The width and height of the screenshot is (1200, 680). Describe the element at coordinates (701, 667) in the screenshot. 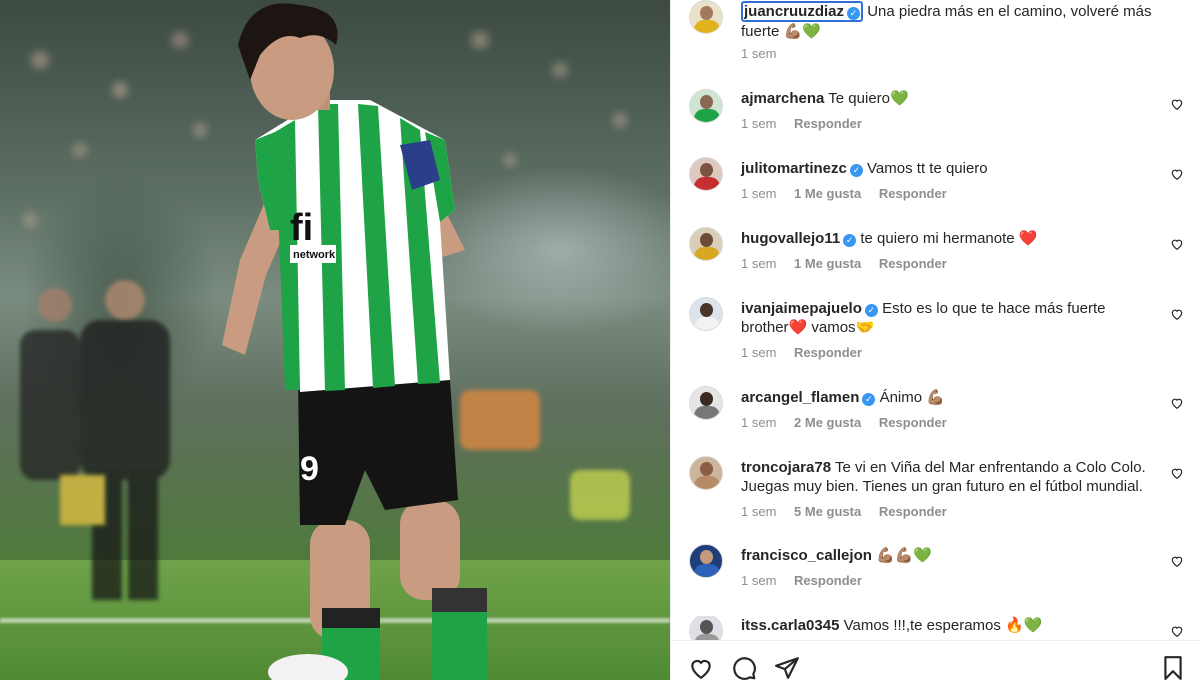

I see `heart-icon` at that location.